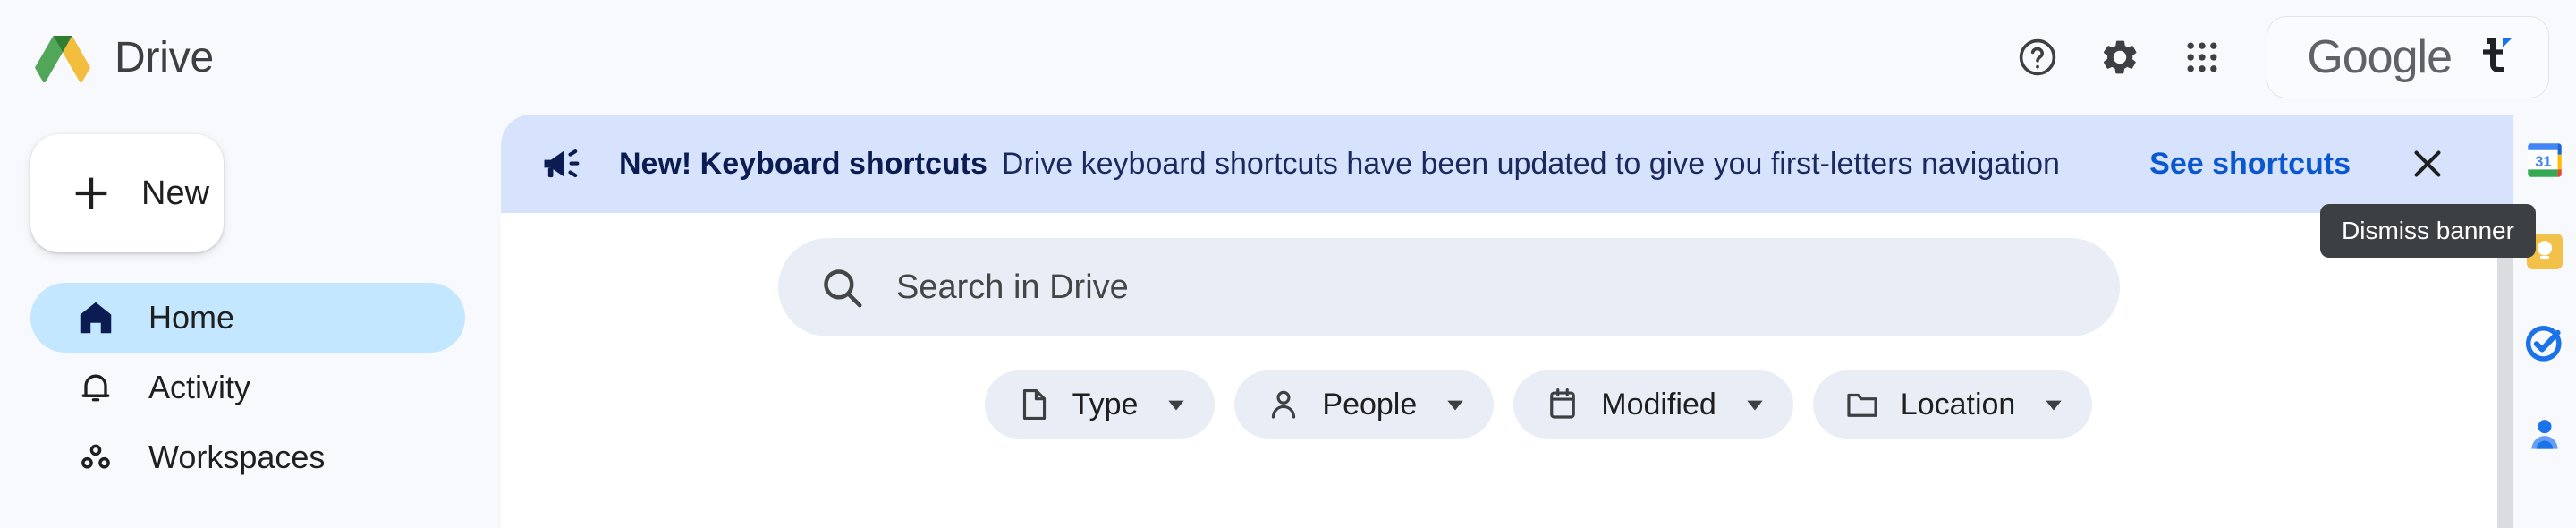  What do you see at coordinates (1105, 404) in the screenshot?
I see `filter-chip-label: Type` at bounding box center [1105, 404].